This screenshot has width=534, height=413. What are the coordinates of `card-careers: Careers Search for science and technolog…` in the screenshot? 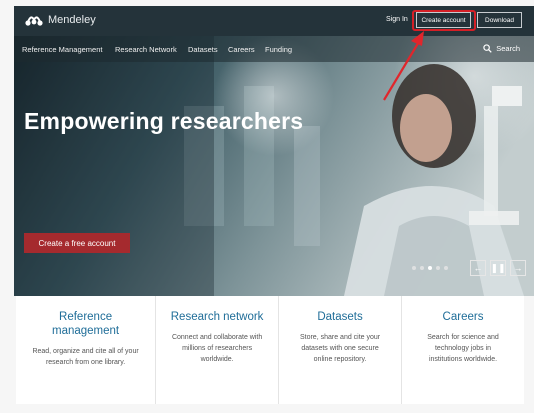 It's located at (463, 350).